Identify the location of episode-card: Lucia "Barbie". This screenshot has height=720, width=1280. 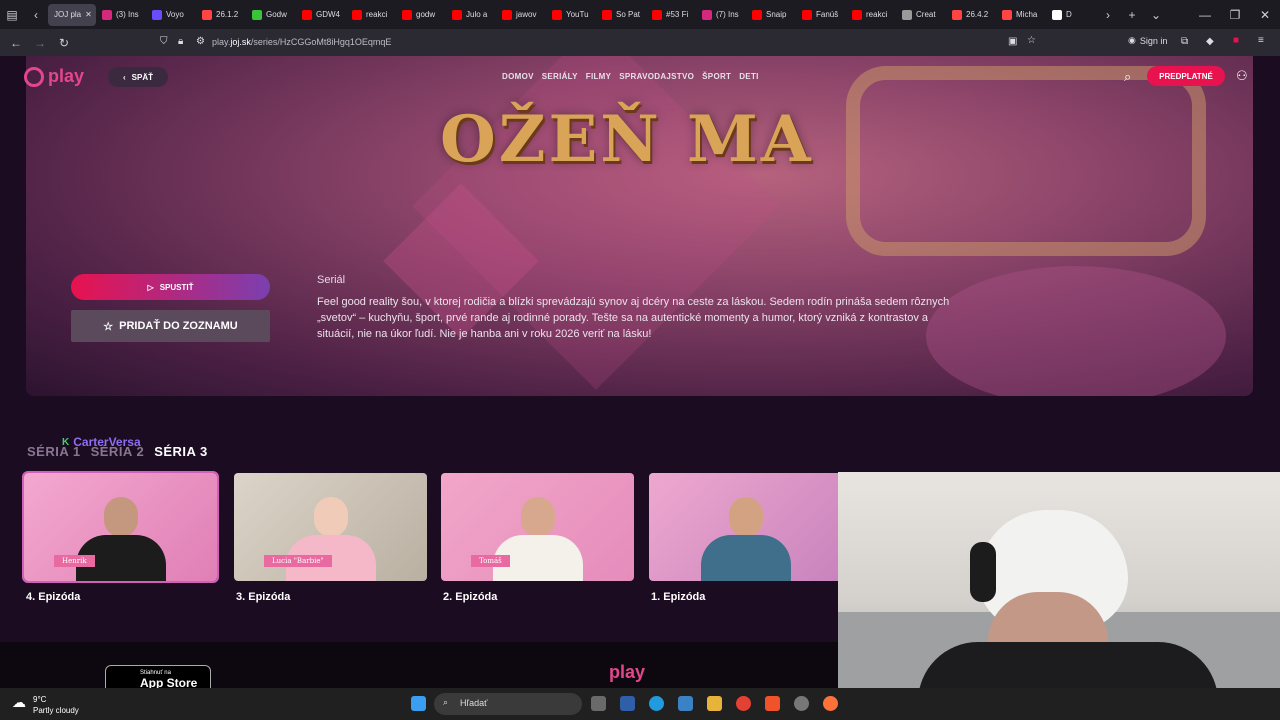
(330, 527).